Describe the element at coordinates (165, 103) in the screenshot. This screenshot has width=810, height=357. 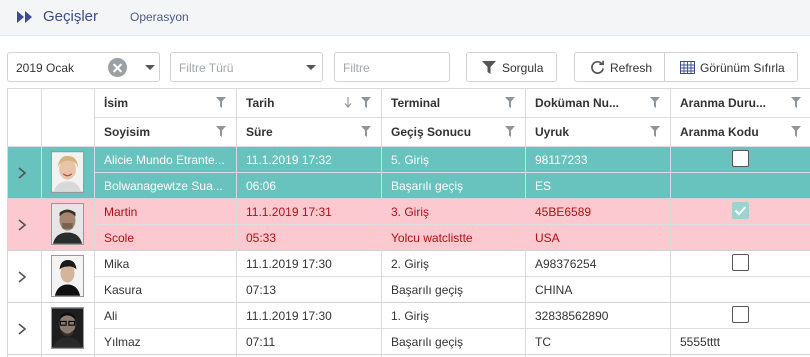
I see `column-header-isim: İsim` at that location.